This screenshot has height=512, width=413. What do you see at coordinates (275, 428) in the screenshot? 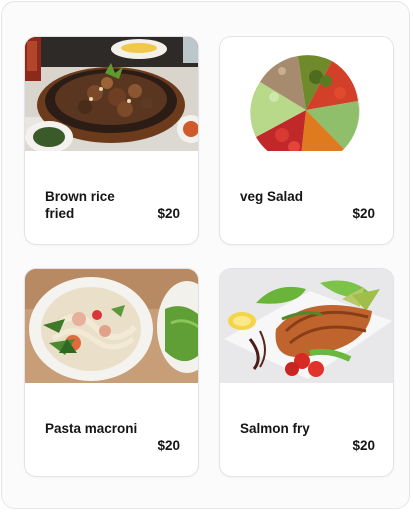
I see `menu-item-name: Salmon fry` at bounding box center [275, 428].